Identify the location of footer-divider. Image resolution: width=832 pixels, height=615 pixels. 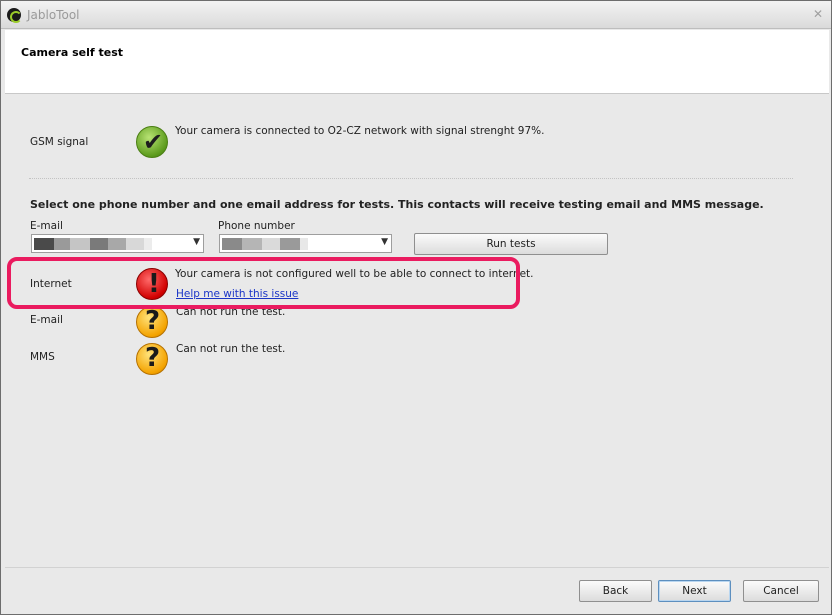
(417, 567).